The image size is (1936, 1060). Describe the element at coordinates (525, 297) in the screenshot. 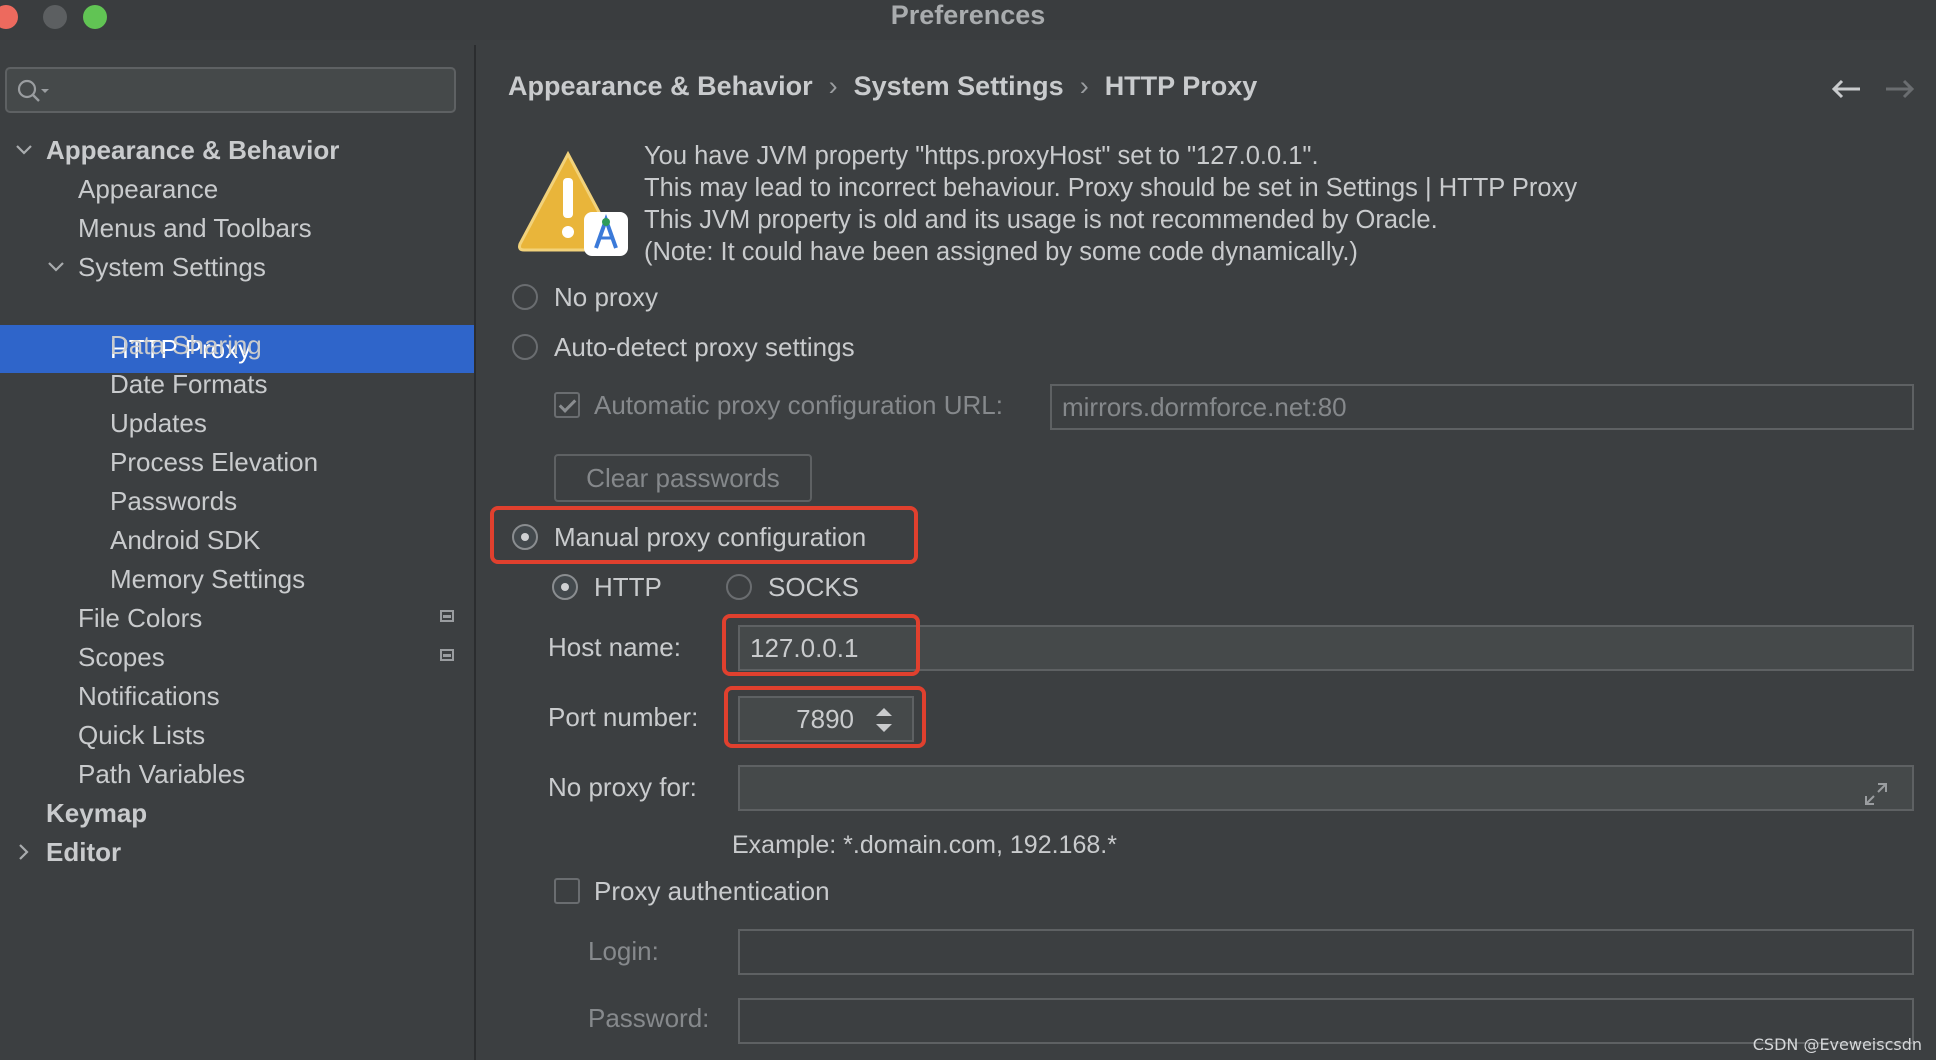

I see `no-proxy-radio` at that location.